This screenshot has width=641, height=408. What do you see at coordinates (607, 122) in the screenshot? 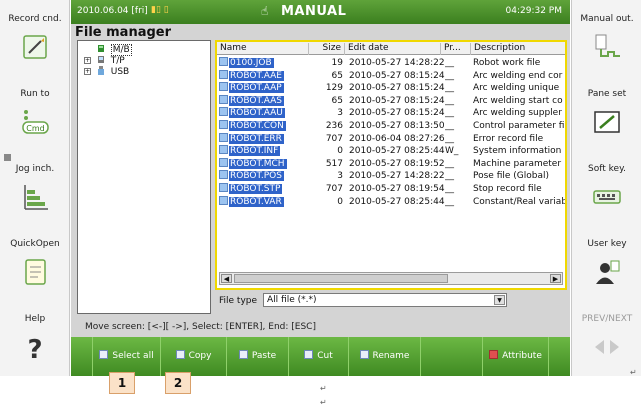
I see `pane-icon` at bounding box center [607, 122].